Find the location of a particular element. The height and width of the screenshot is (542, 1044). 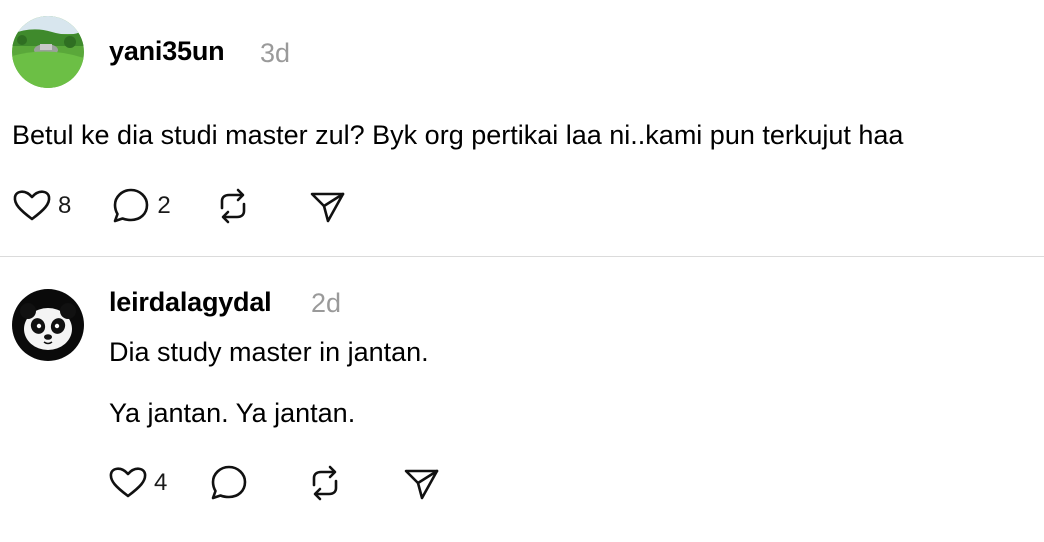

post-actions: 4 is located at coordinates (274, 483).